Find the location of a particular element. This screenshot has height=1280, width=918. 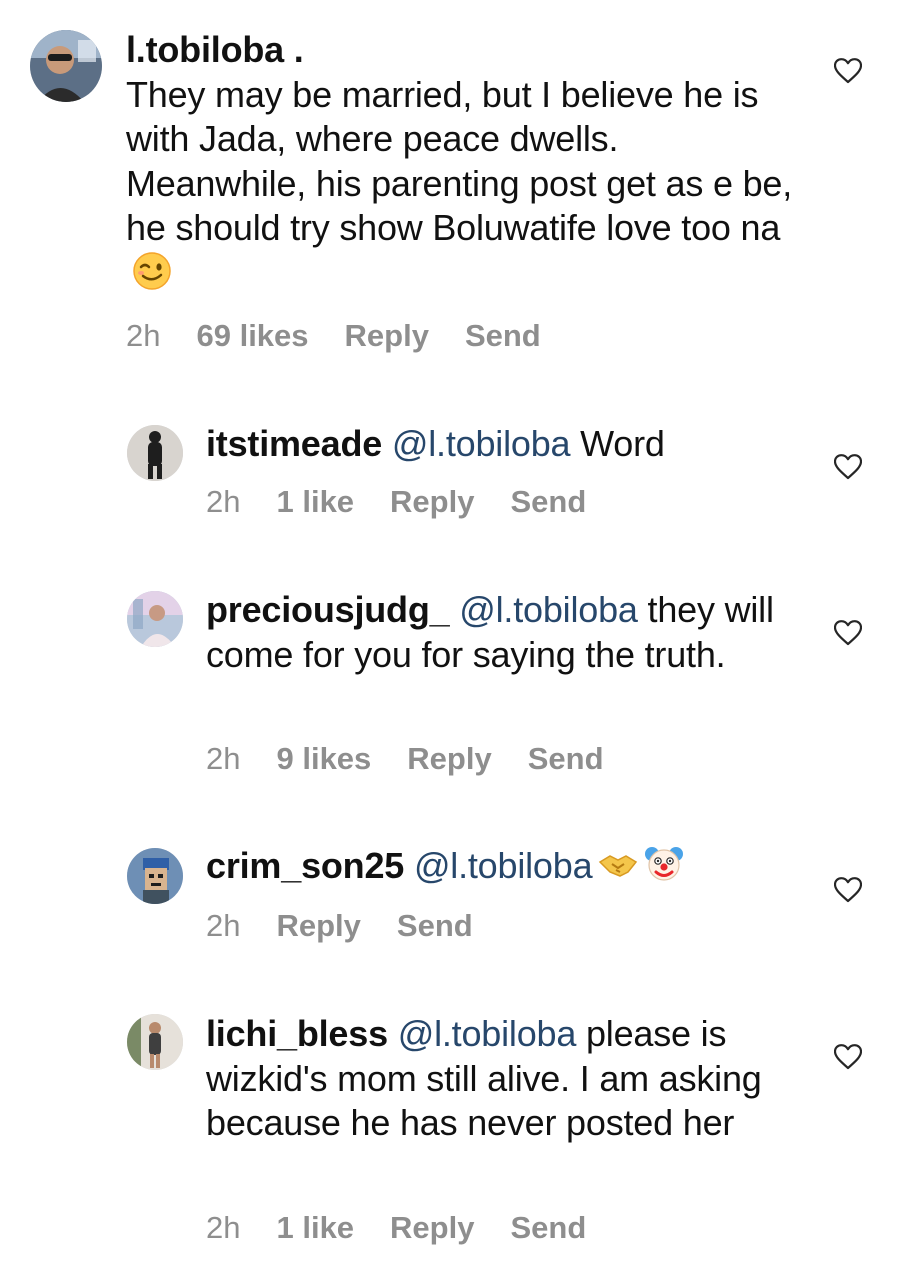

comment-meta: 2h 9 likes Reply Send is located at coordinates (423, 759).